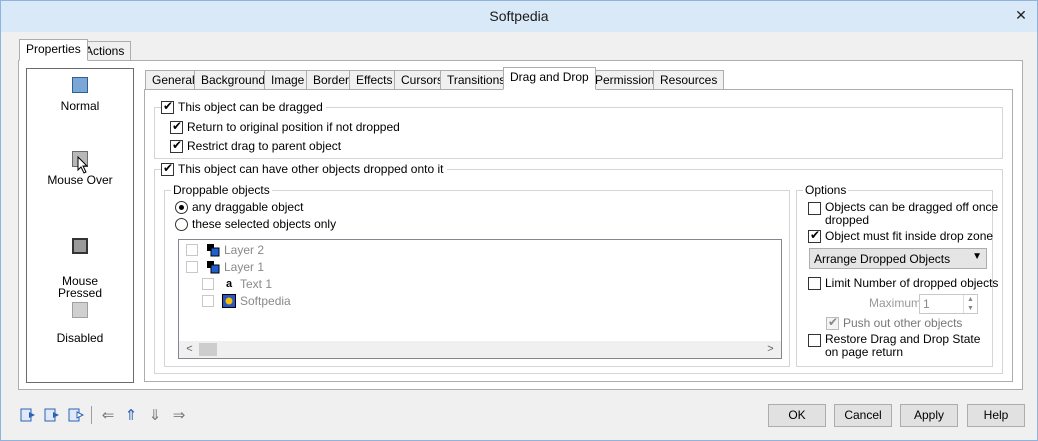 Image resolution: width=1038 pixels, height=441 pixels. I want to click on push-out-checkbox: Push out other objects, so click(894, 322).